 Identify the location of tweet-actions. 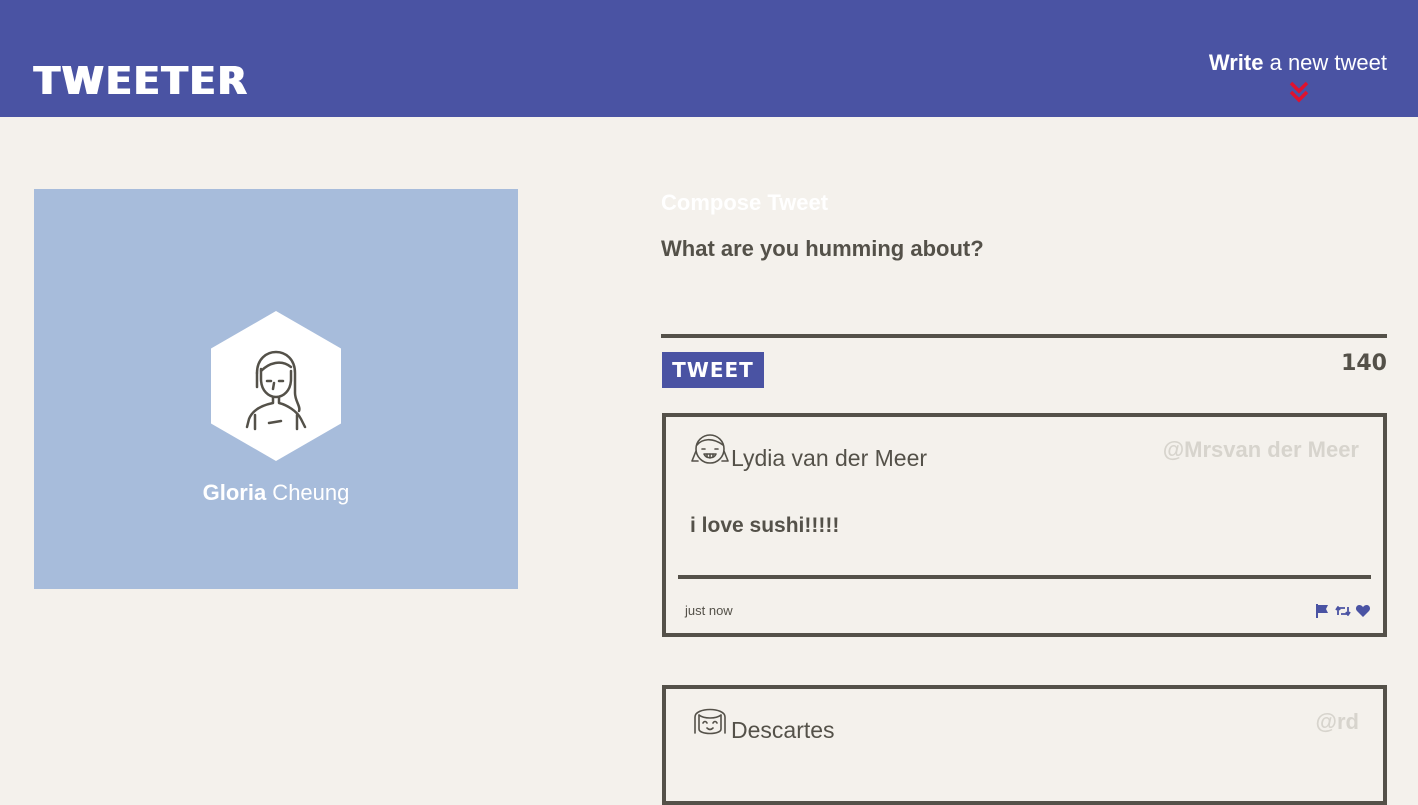
(1343, 611).